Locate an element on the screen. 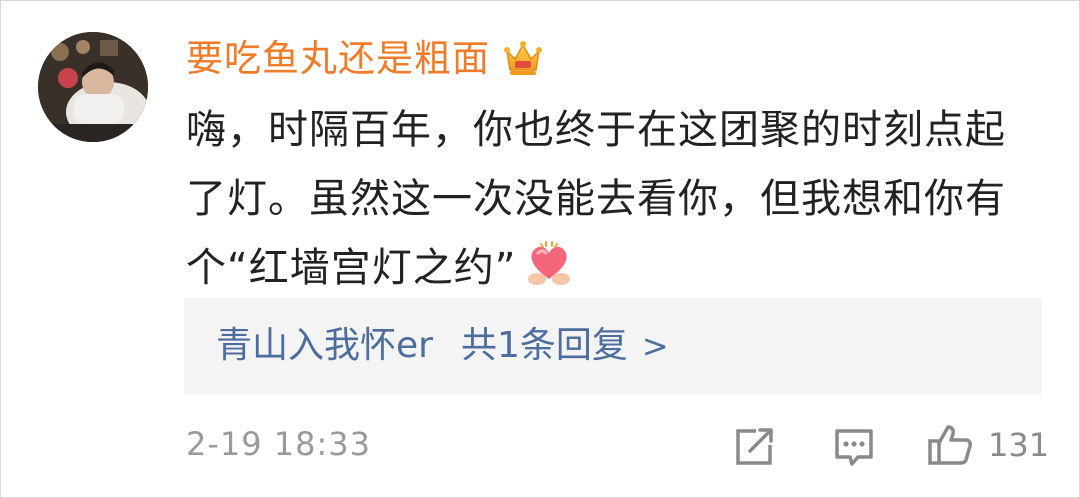 Image resolution: width=1080 pixels, height=498 pixels. crown-icon is located at coordinates (523, 58).